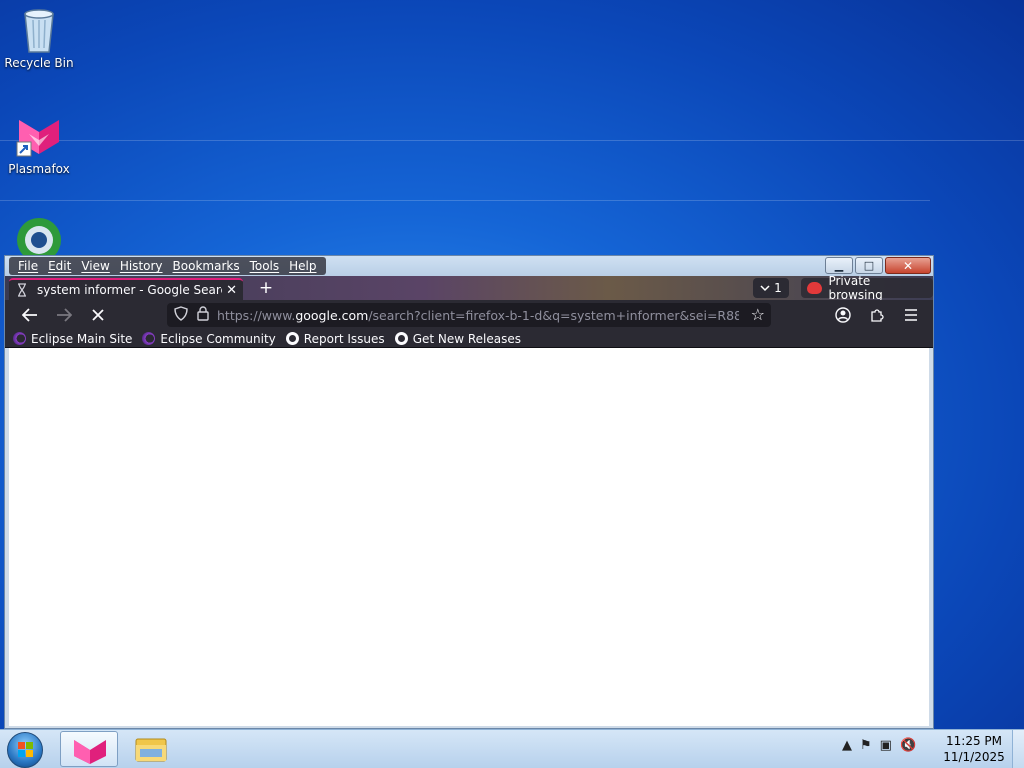 The width and height of the screenshot is (1024, 768). I want to click on account-button, so click(843, 315).